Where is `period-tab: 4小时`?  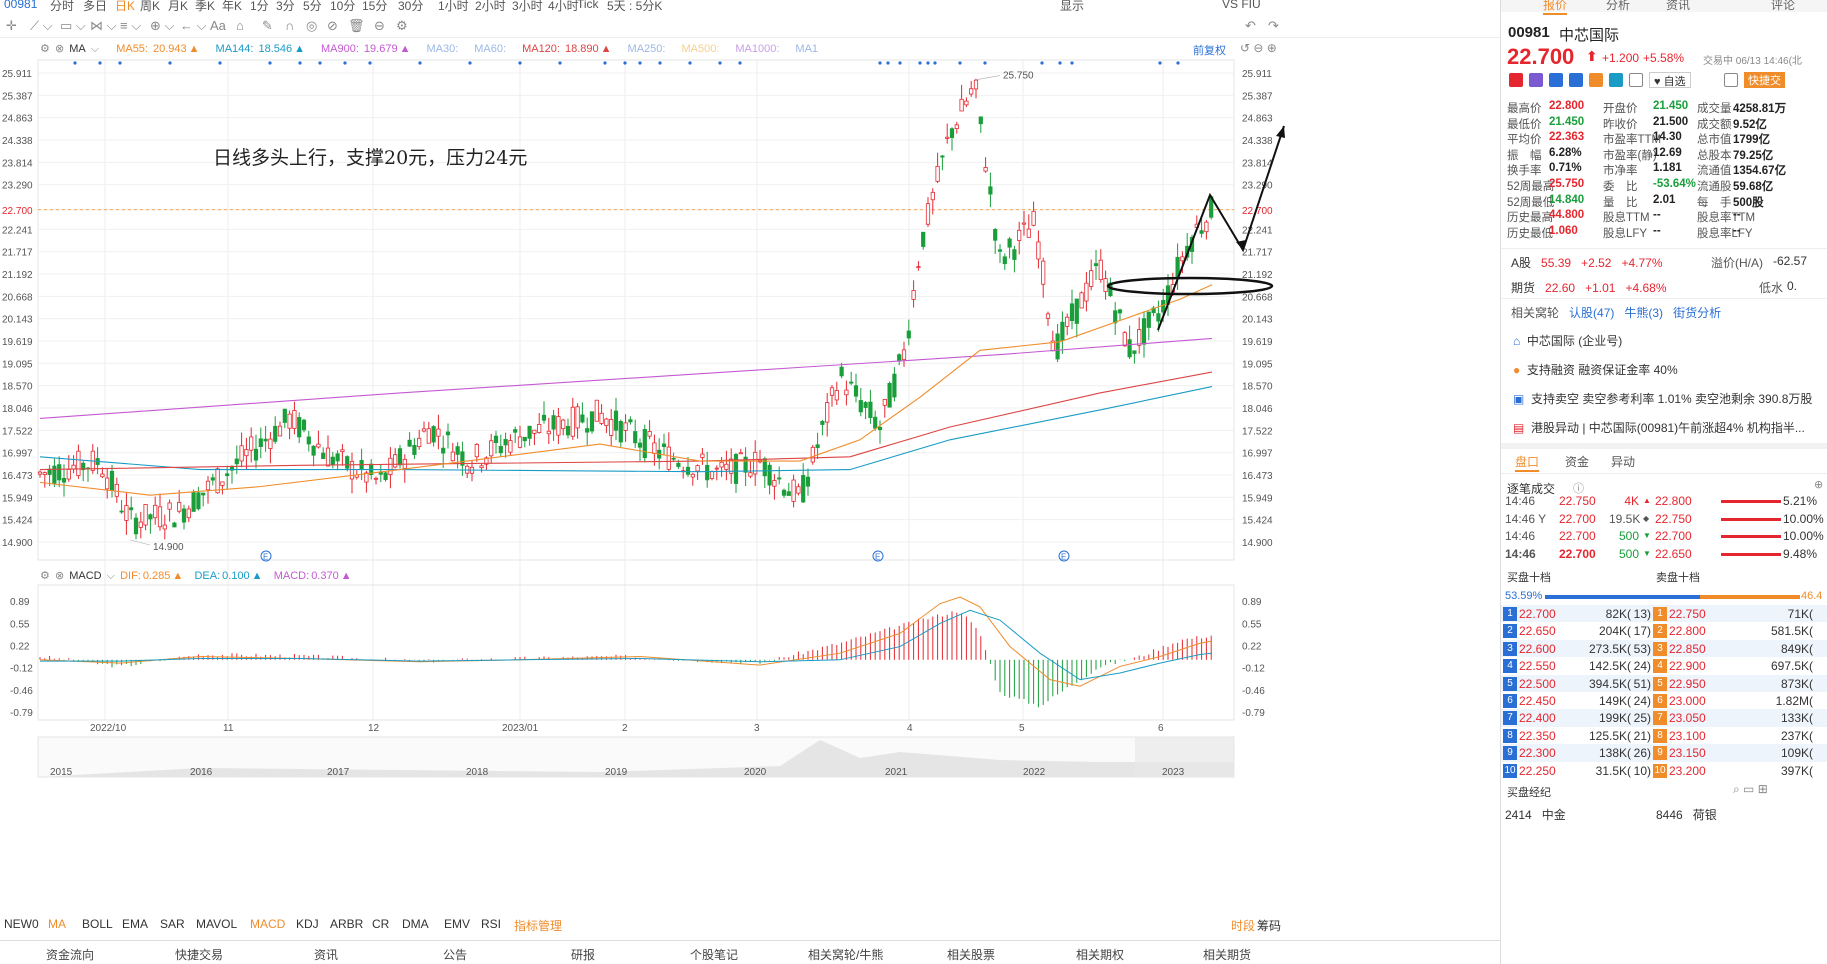
period-tab: 4小时 is located at coordinates (563, 6).